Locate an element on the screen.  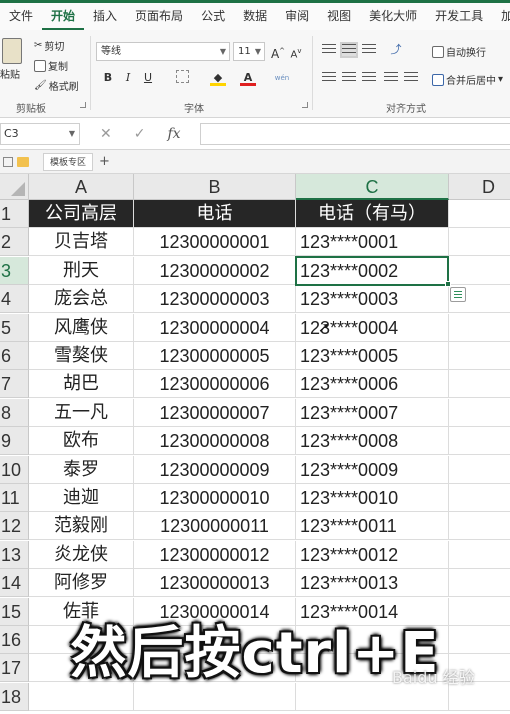
font-family-select: 等线 ▼ is located at coordinates (163, 51).